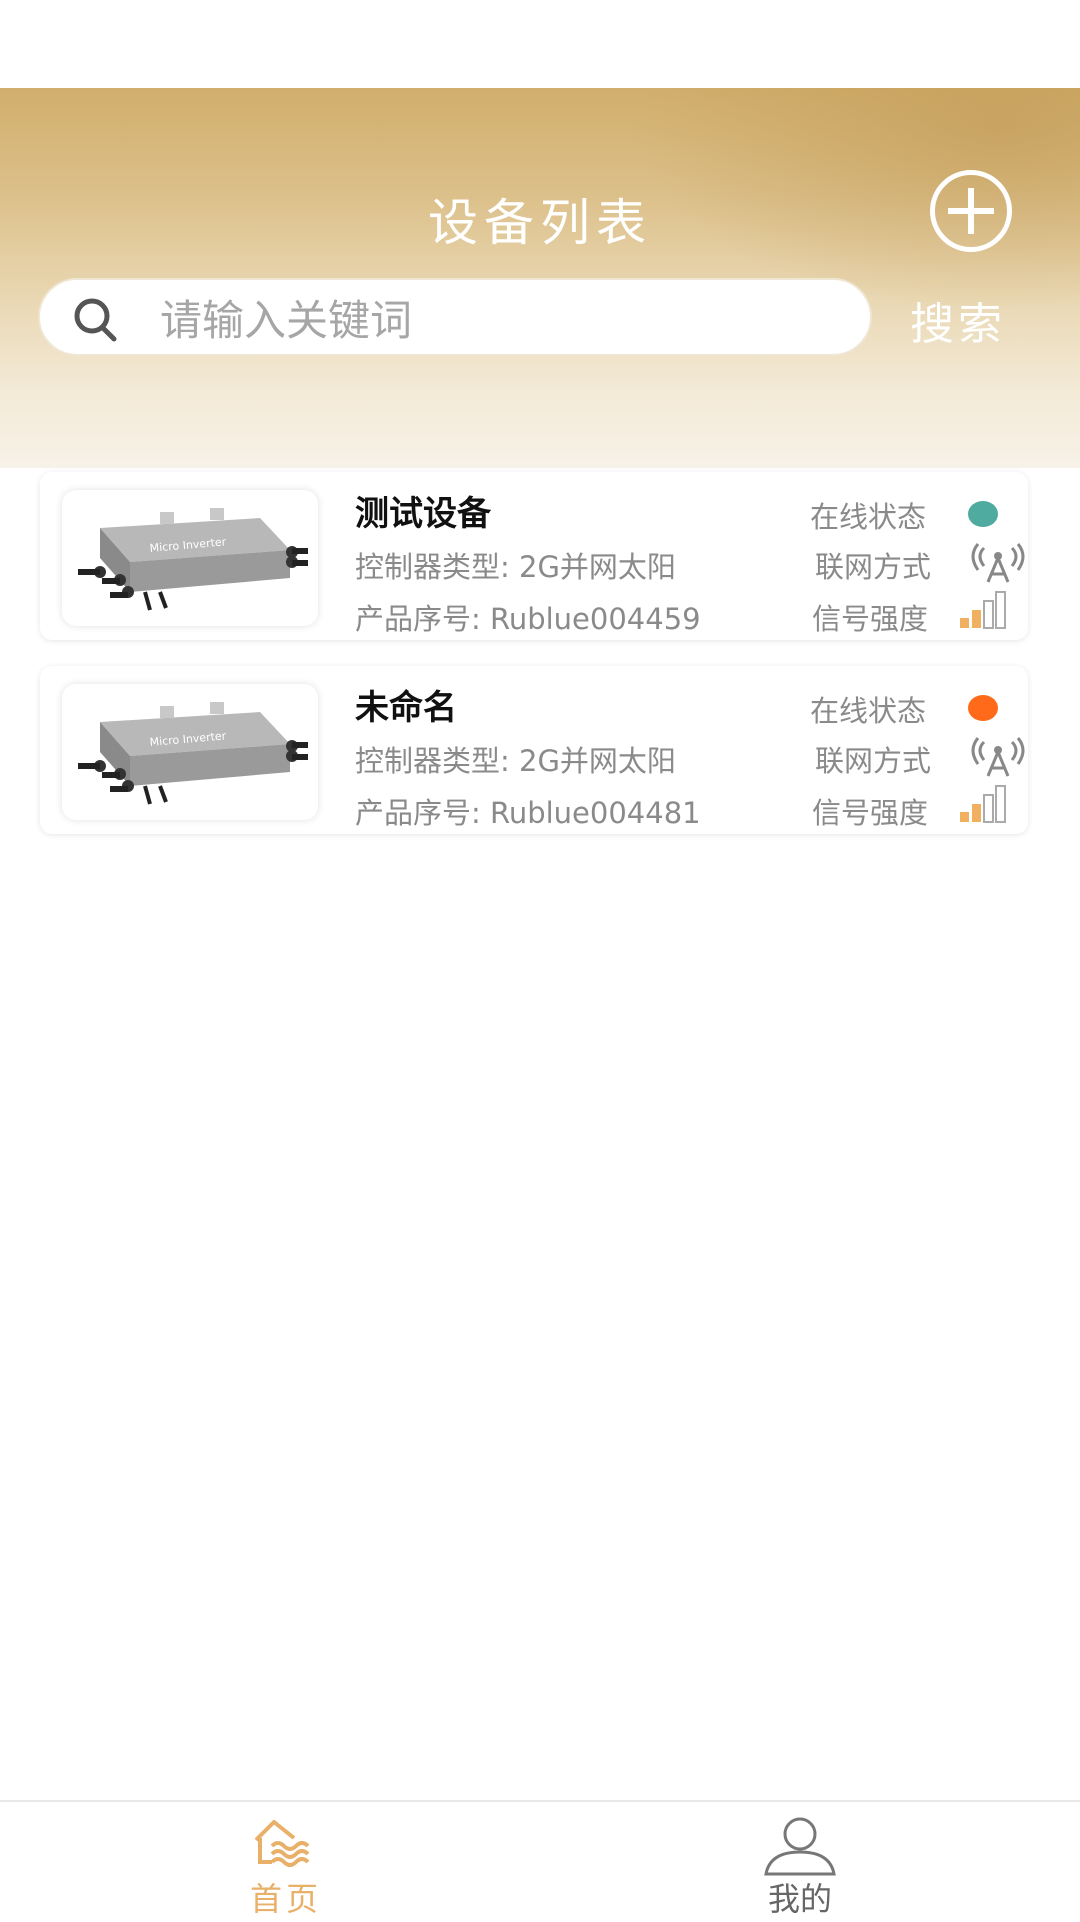  I want to click on search-icon, so click(95, 320).